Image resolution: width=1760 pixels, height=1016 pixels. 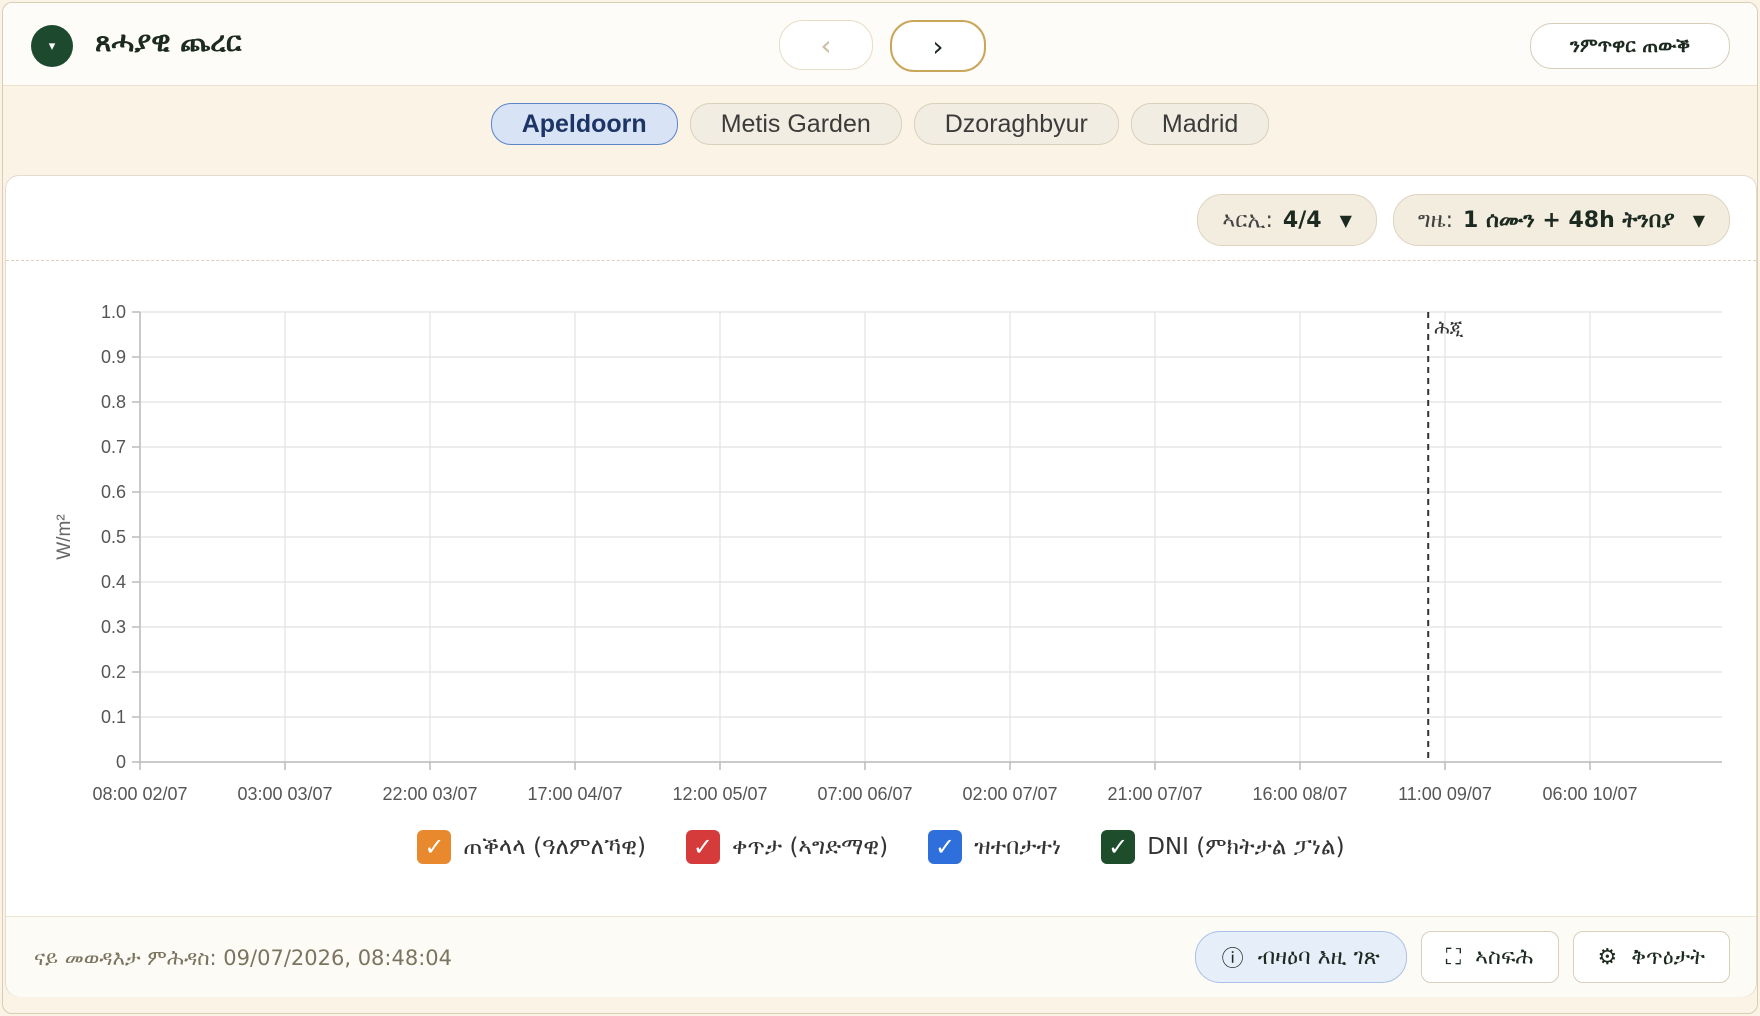 I want to click on x-tick-label: 03:00 03/07, so click(x=284, y=794).